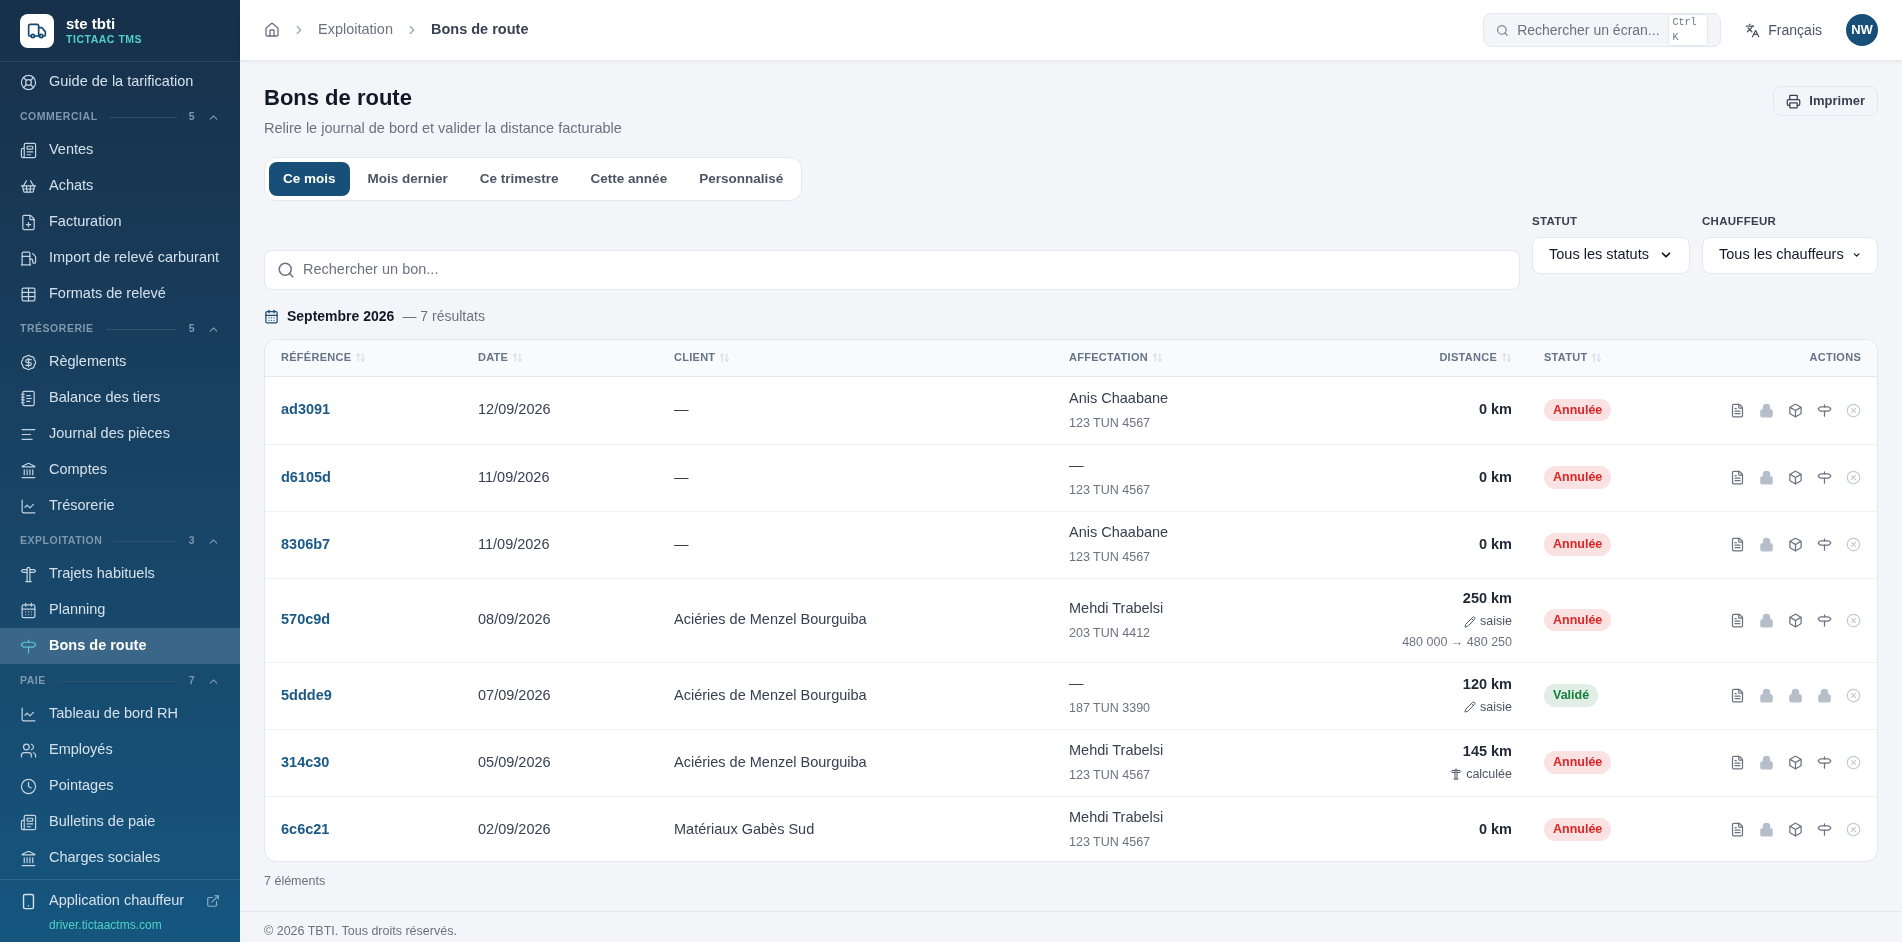 The height and width of the screenshot is (942, 1902). Describe the element at coordinates (361, 357) in the screenshot. I see `sort-icon` at that location.